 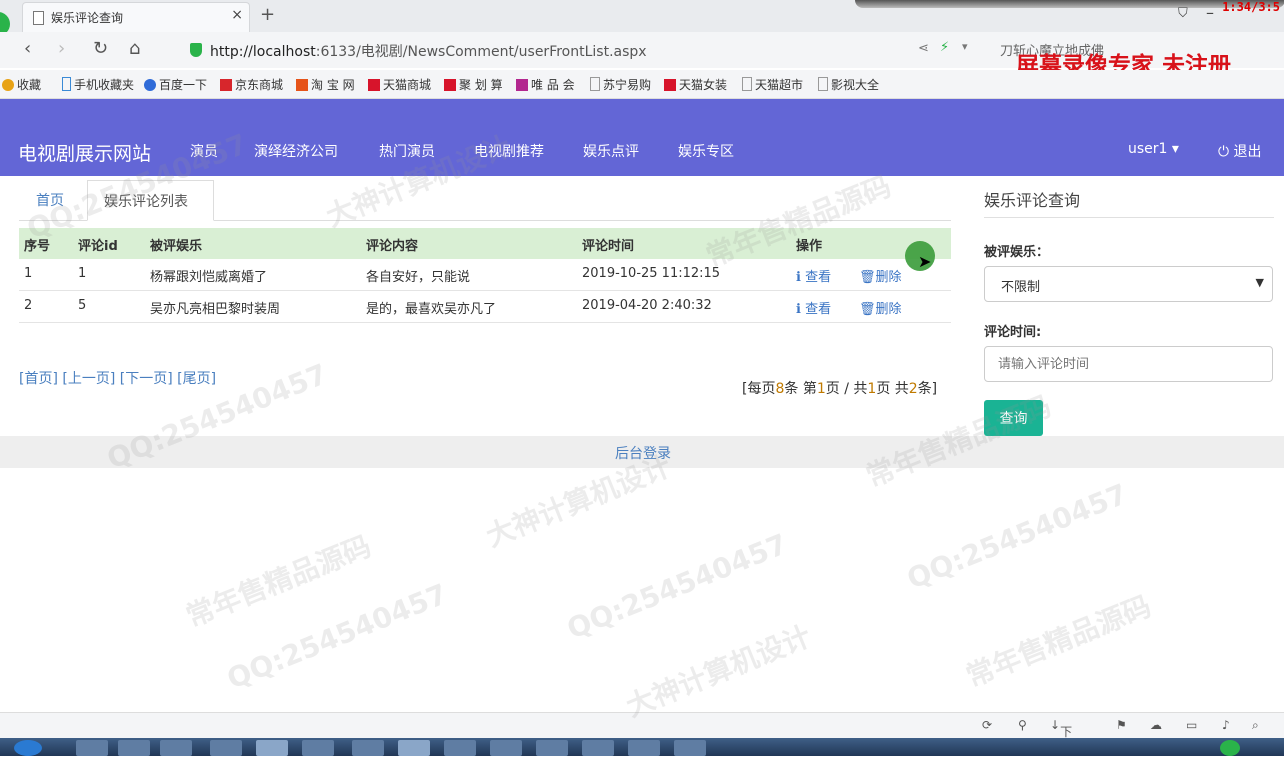 What do you see at coordinates (965, 46) in the screenshot?
I see `chevron-down-icon: ▾` at bounding box center [965, 46].